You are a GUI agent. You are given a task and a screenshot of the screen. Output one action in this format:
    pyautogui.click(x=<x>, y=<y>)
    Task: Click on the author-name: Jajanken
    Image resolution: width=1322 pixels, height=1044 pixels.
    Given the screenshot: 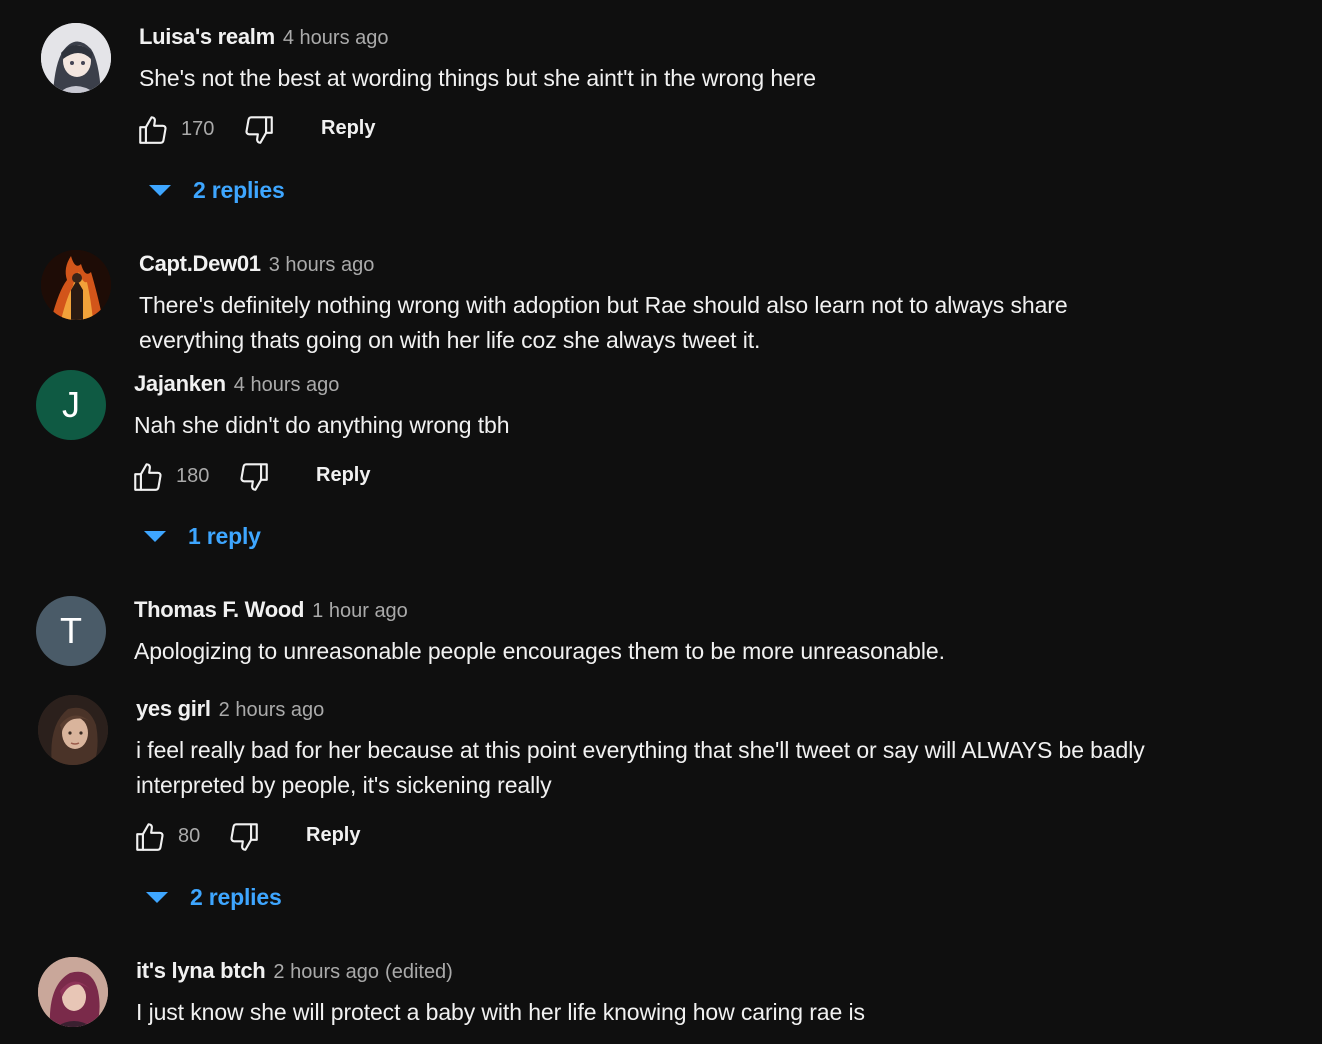 What is the action you would take?
    pyautogui.click(x=180, y=384)
    